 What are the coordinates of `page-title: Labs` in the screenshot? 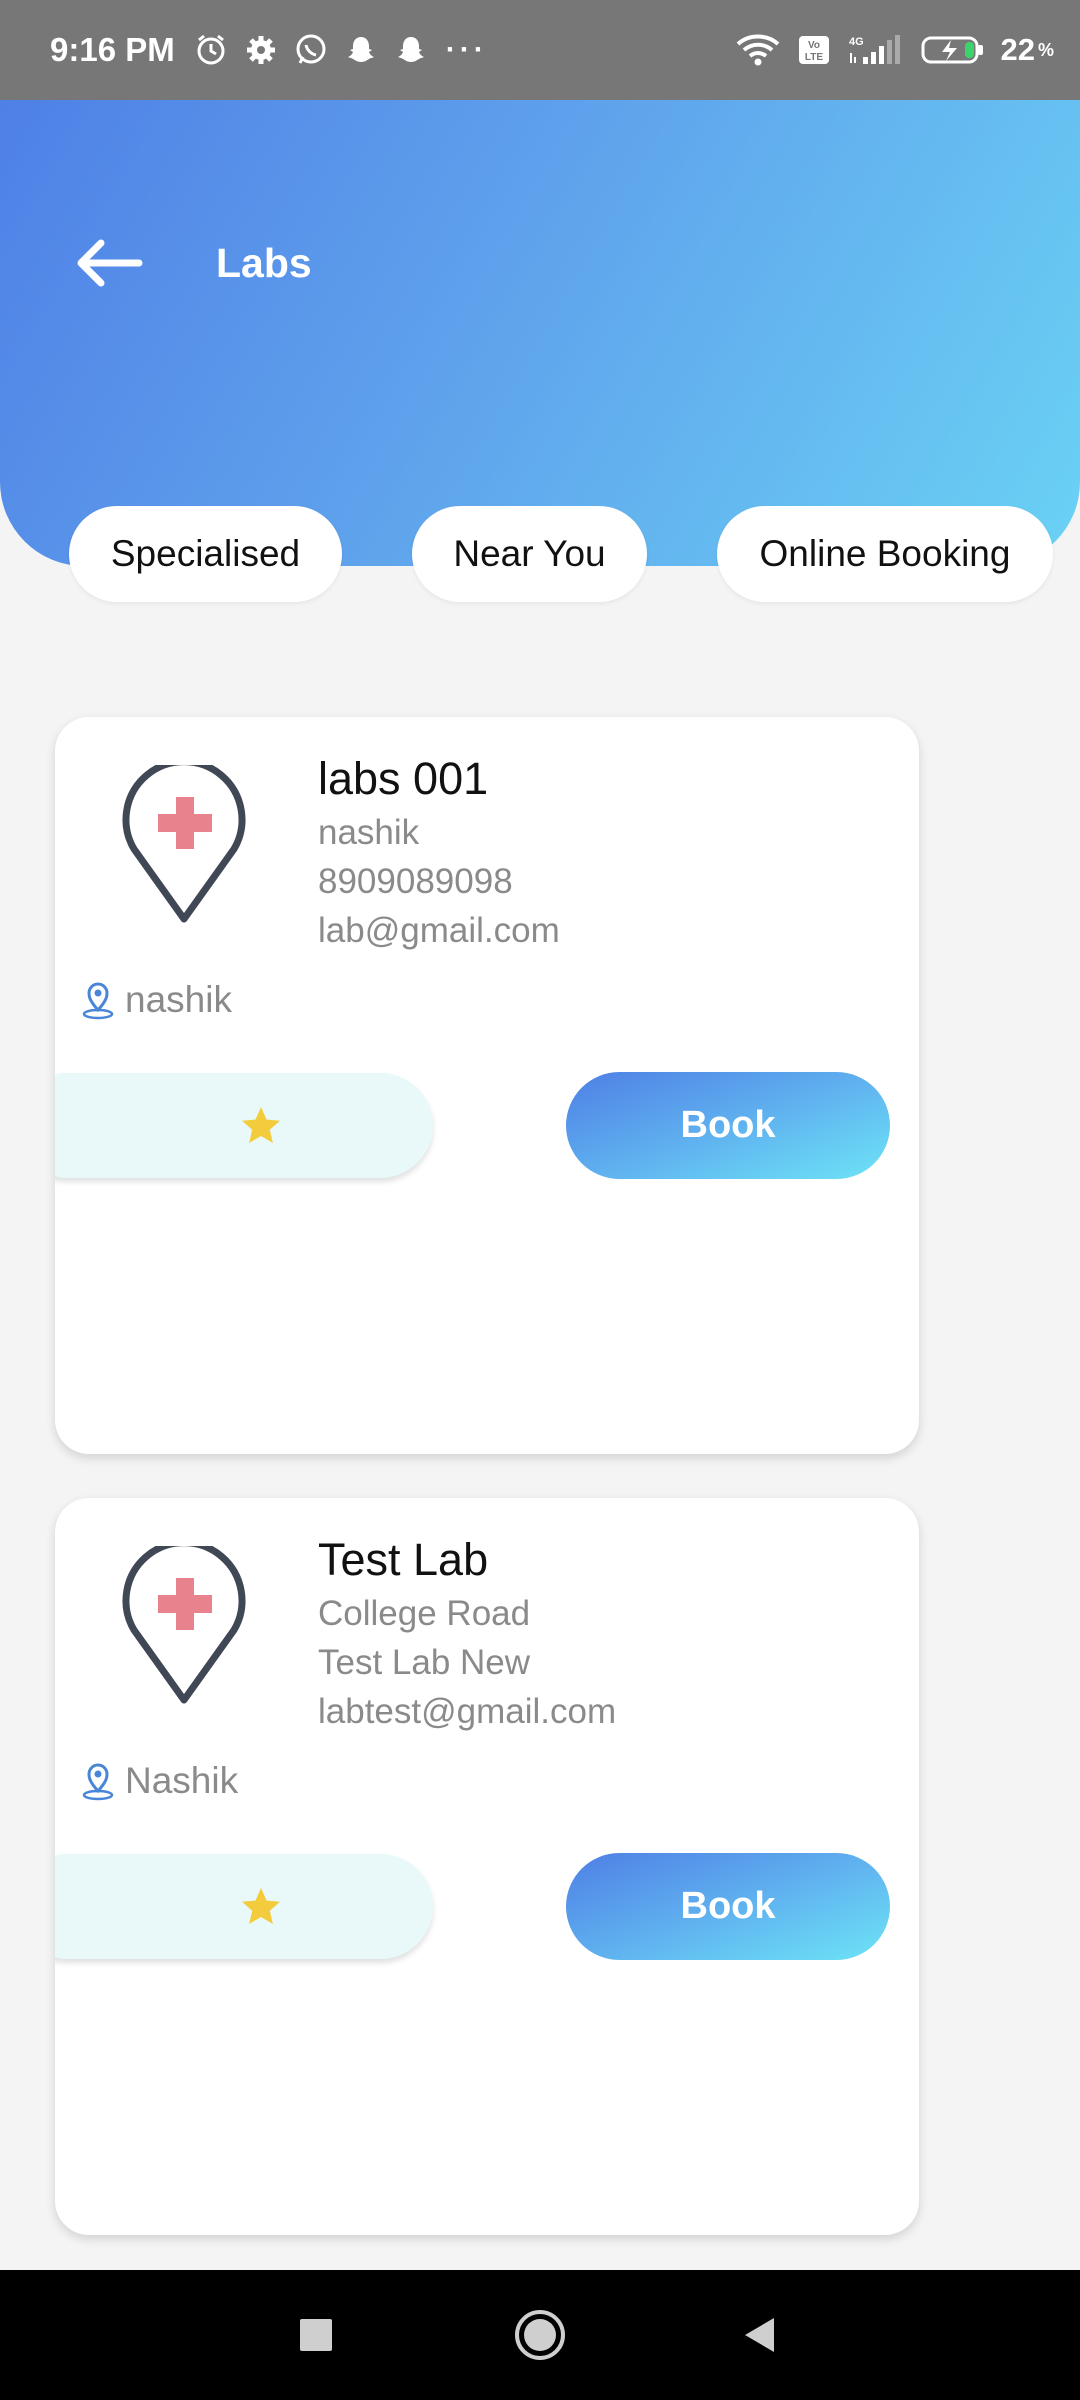 It's located at (264, 263).